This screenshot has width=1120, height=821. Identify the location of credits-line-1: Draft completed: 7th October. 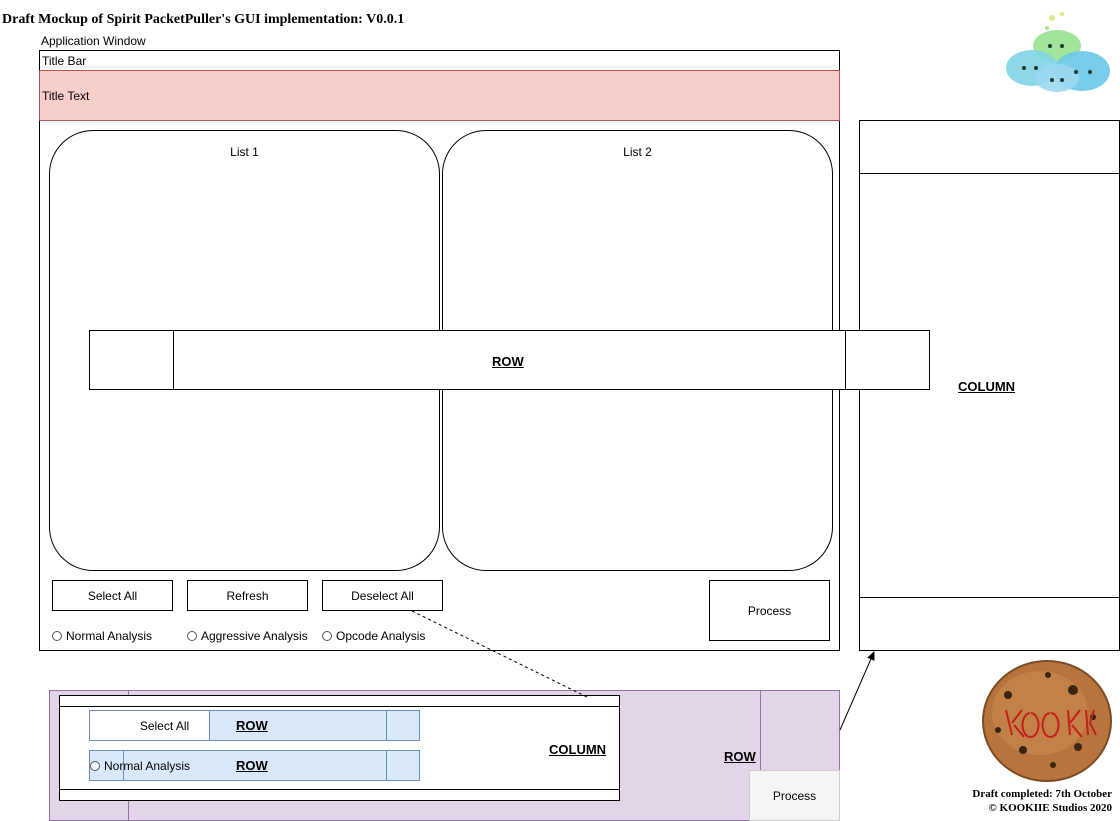
(1042, 794).